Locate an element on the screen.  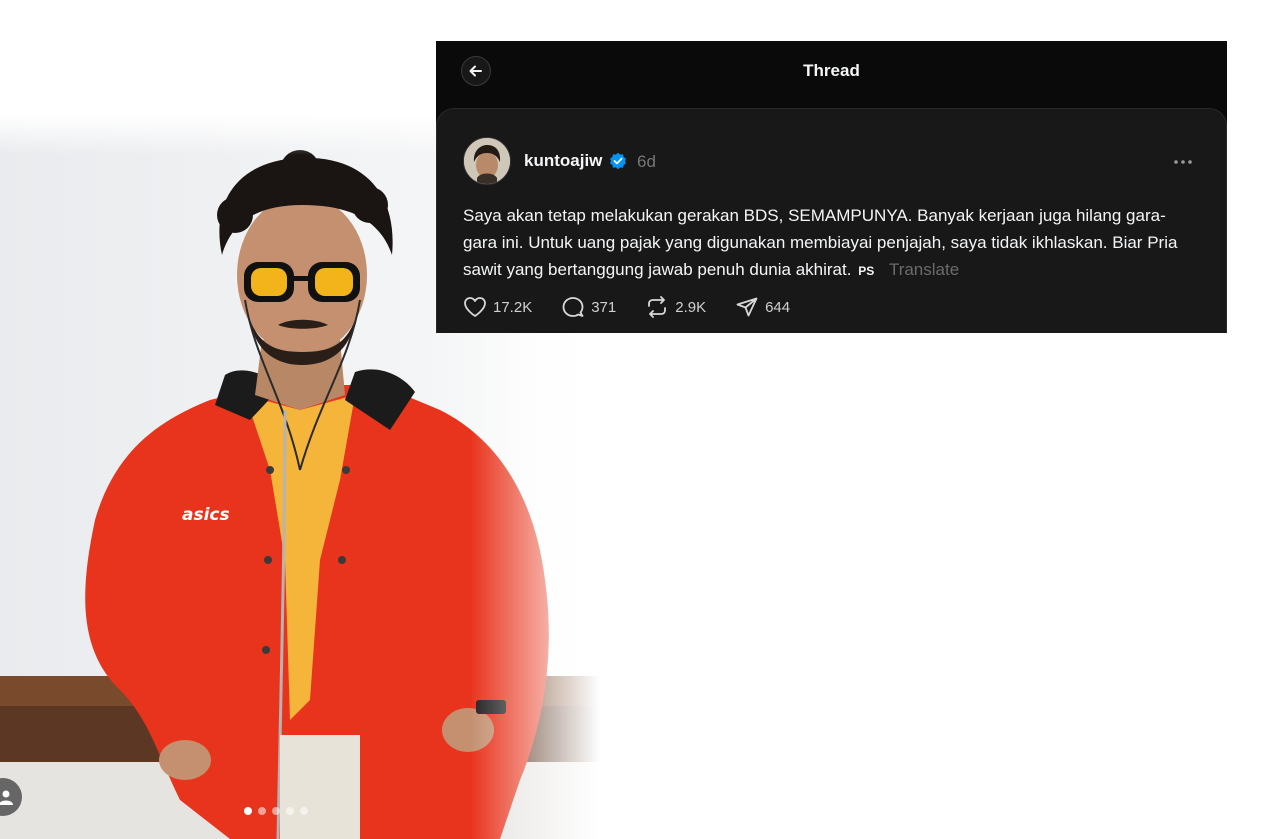
reply-button: 371 is located at coordinates (588, 307).